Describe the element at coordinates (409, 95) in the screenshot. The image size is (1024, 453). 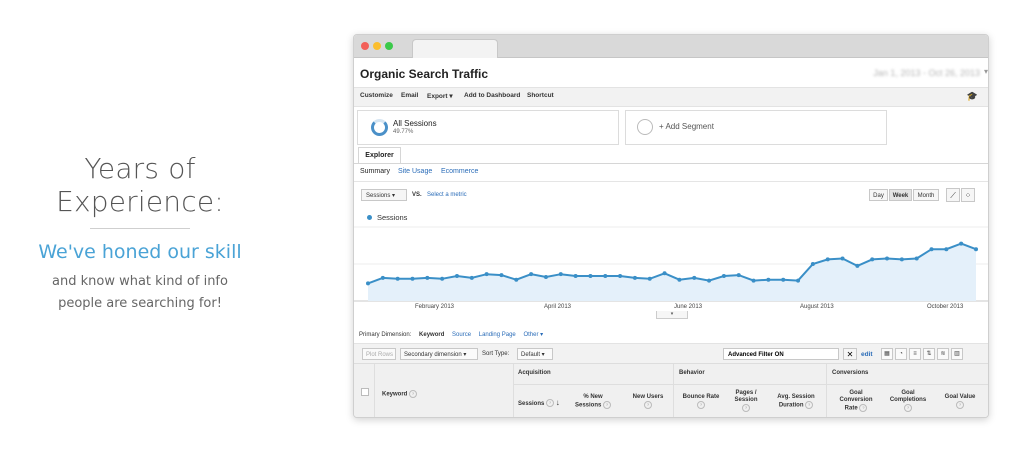
I see `email-button: Email` at that location.